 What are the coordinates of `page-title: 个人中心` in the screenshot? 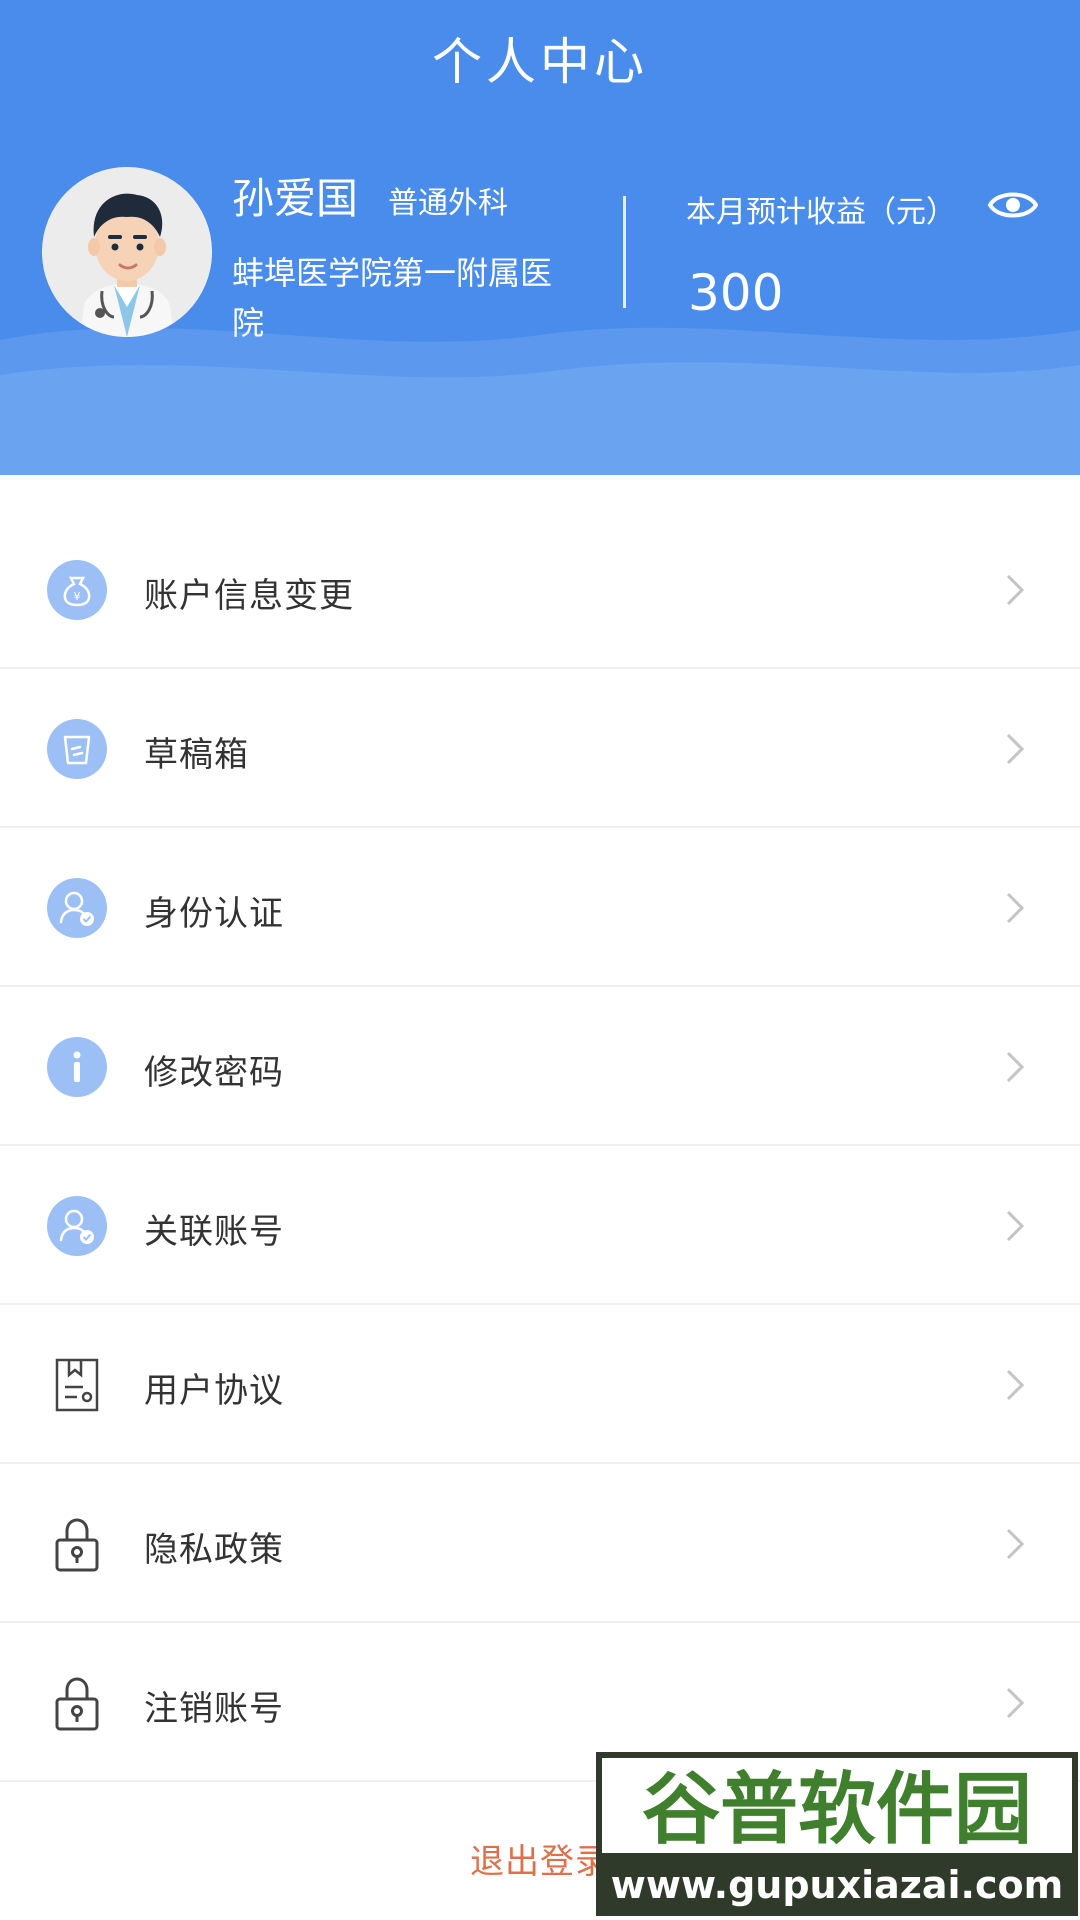 It's located at (540, 62).